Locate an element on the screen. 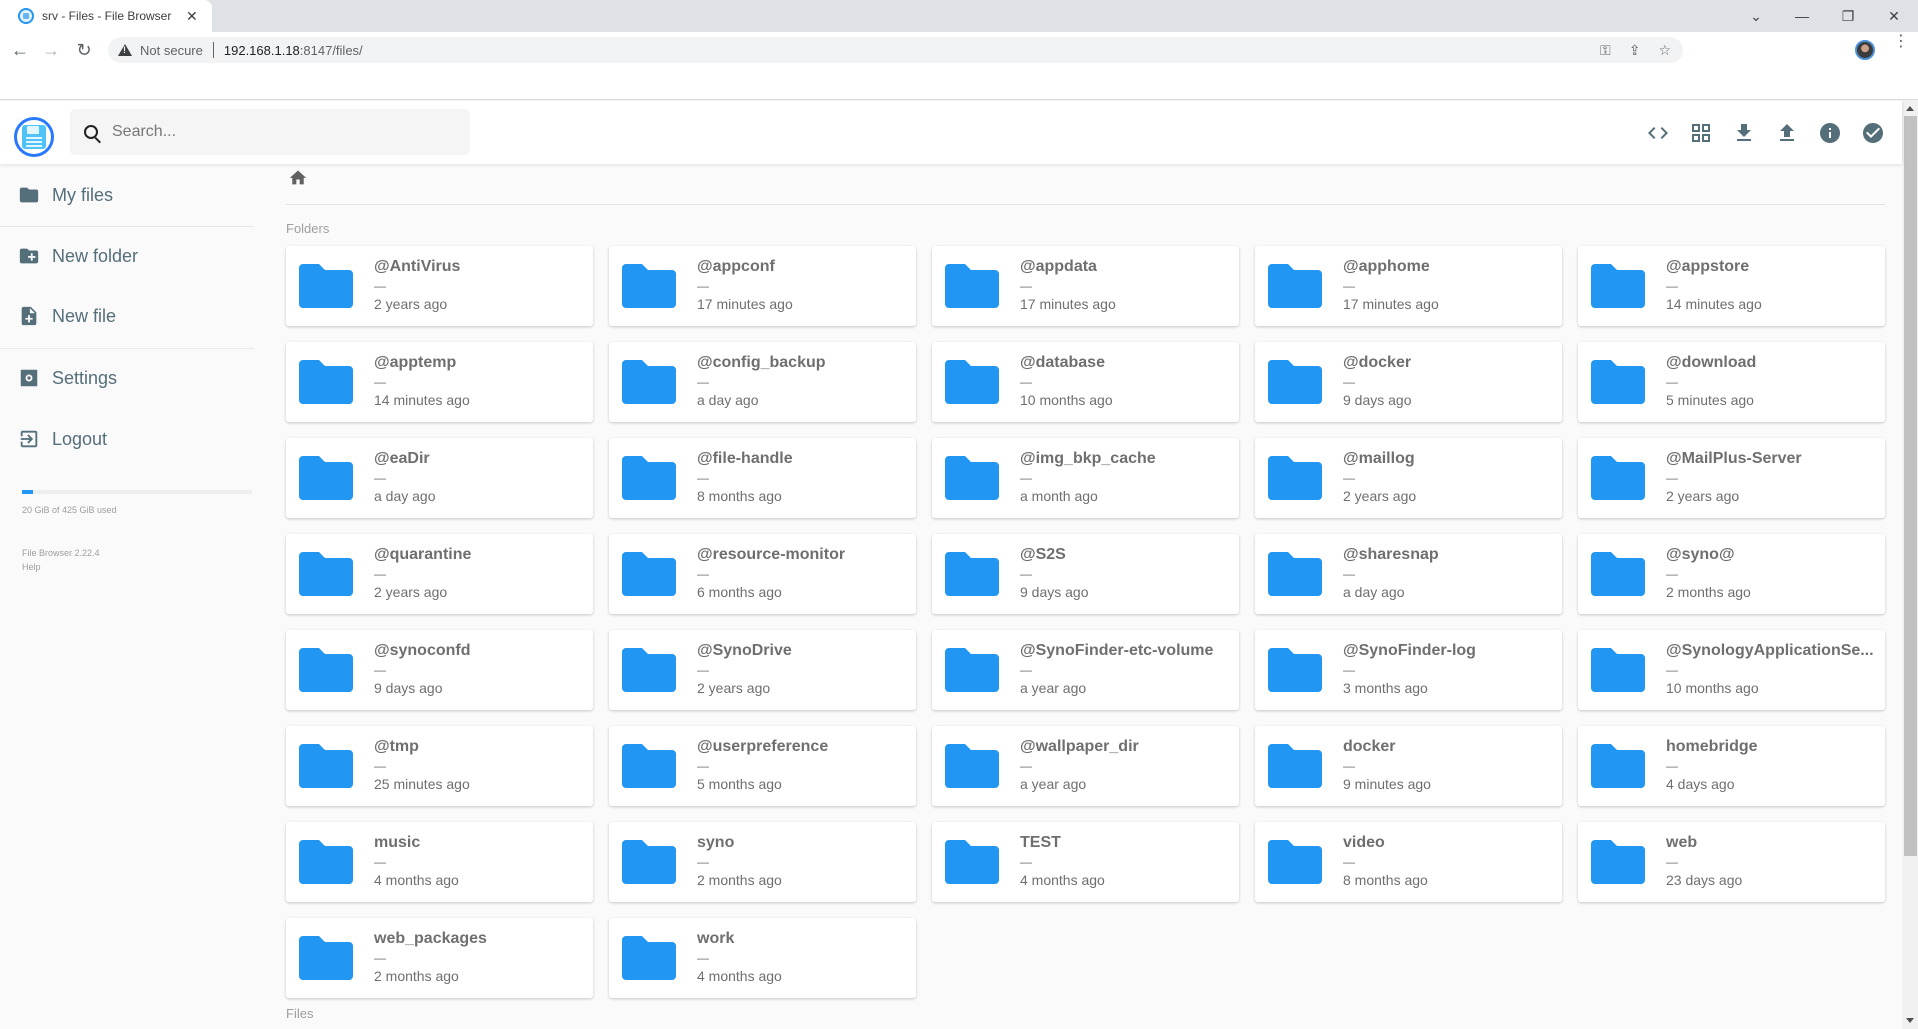  profile-avatar is located at coordinates (1865, 50).